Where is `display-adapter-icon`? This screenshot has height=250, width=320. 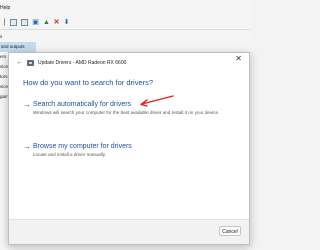 display-adapter-icon is located at coordinates (30, 63).